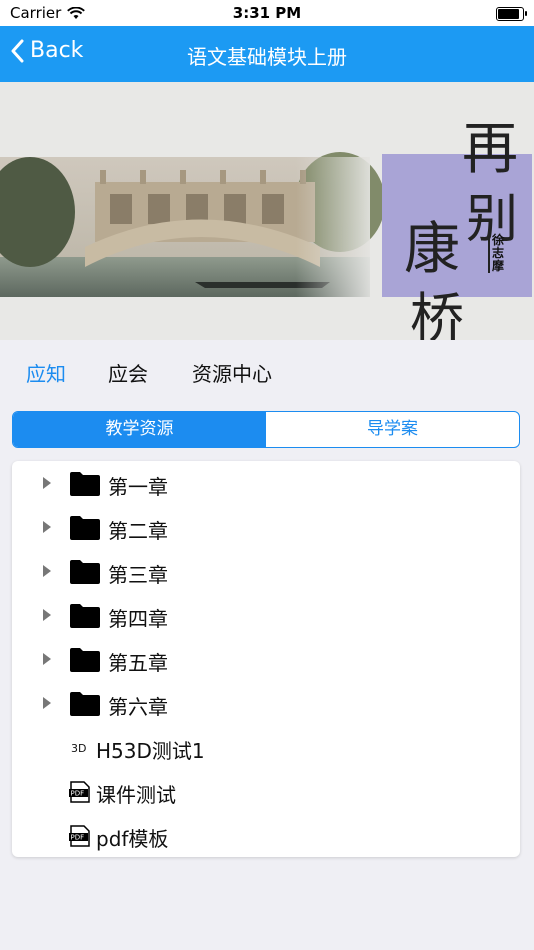 This screenshot has height=950, width=534. I want to click on tree-row-label: 第二章, so click(138, 531).